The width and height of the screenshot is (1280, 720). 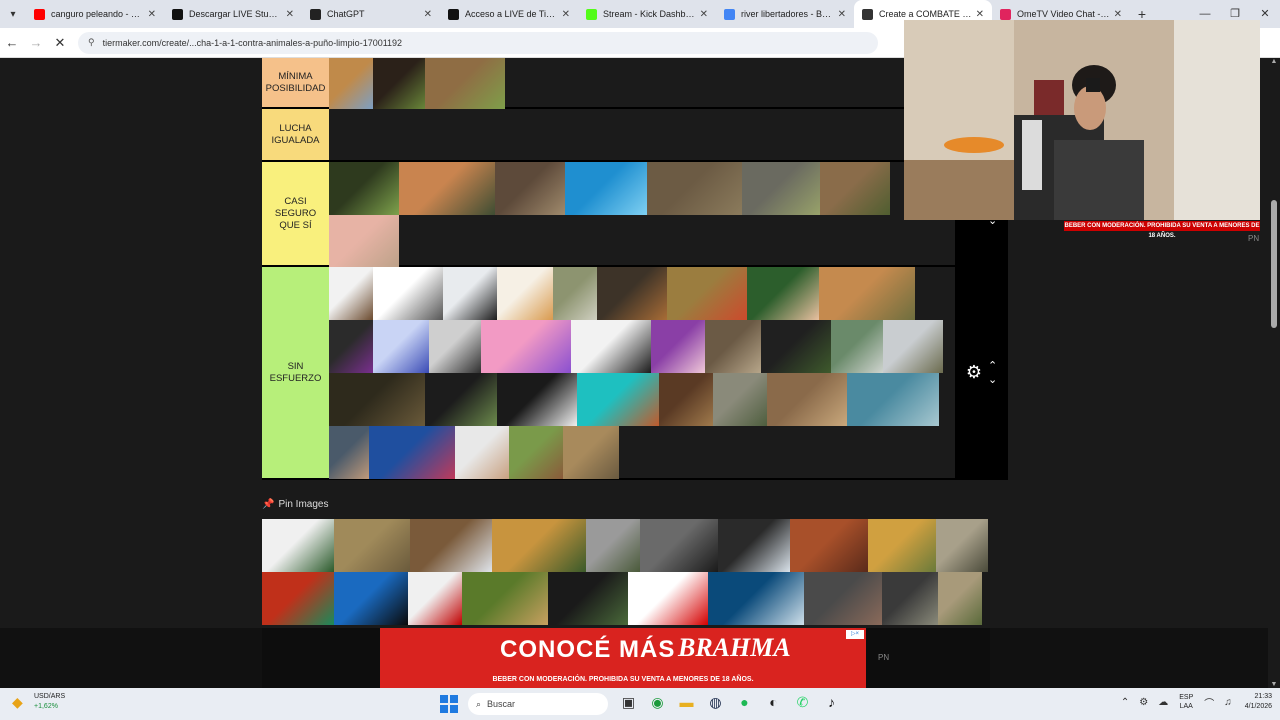 I want to click on tier-item-komodo-dragon, so click(x=694, y=188).